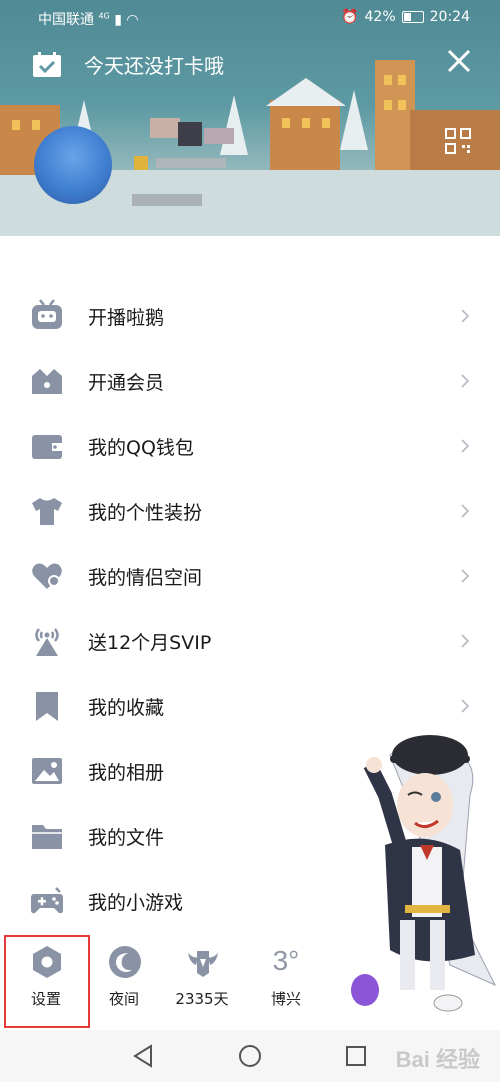 The width and height of the screenshot is (500, 1082). Describe the element at coordinates (66, 20) in the screenshot. I see `carrier-label: 中国联通` at that location.